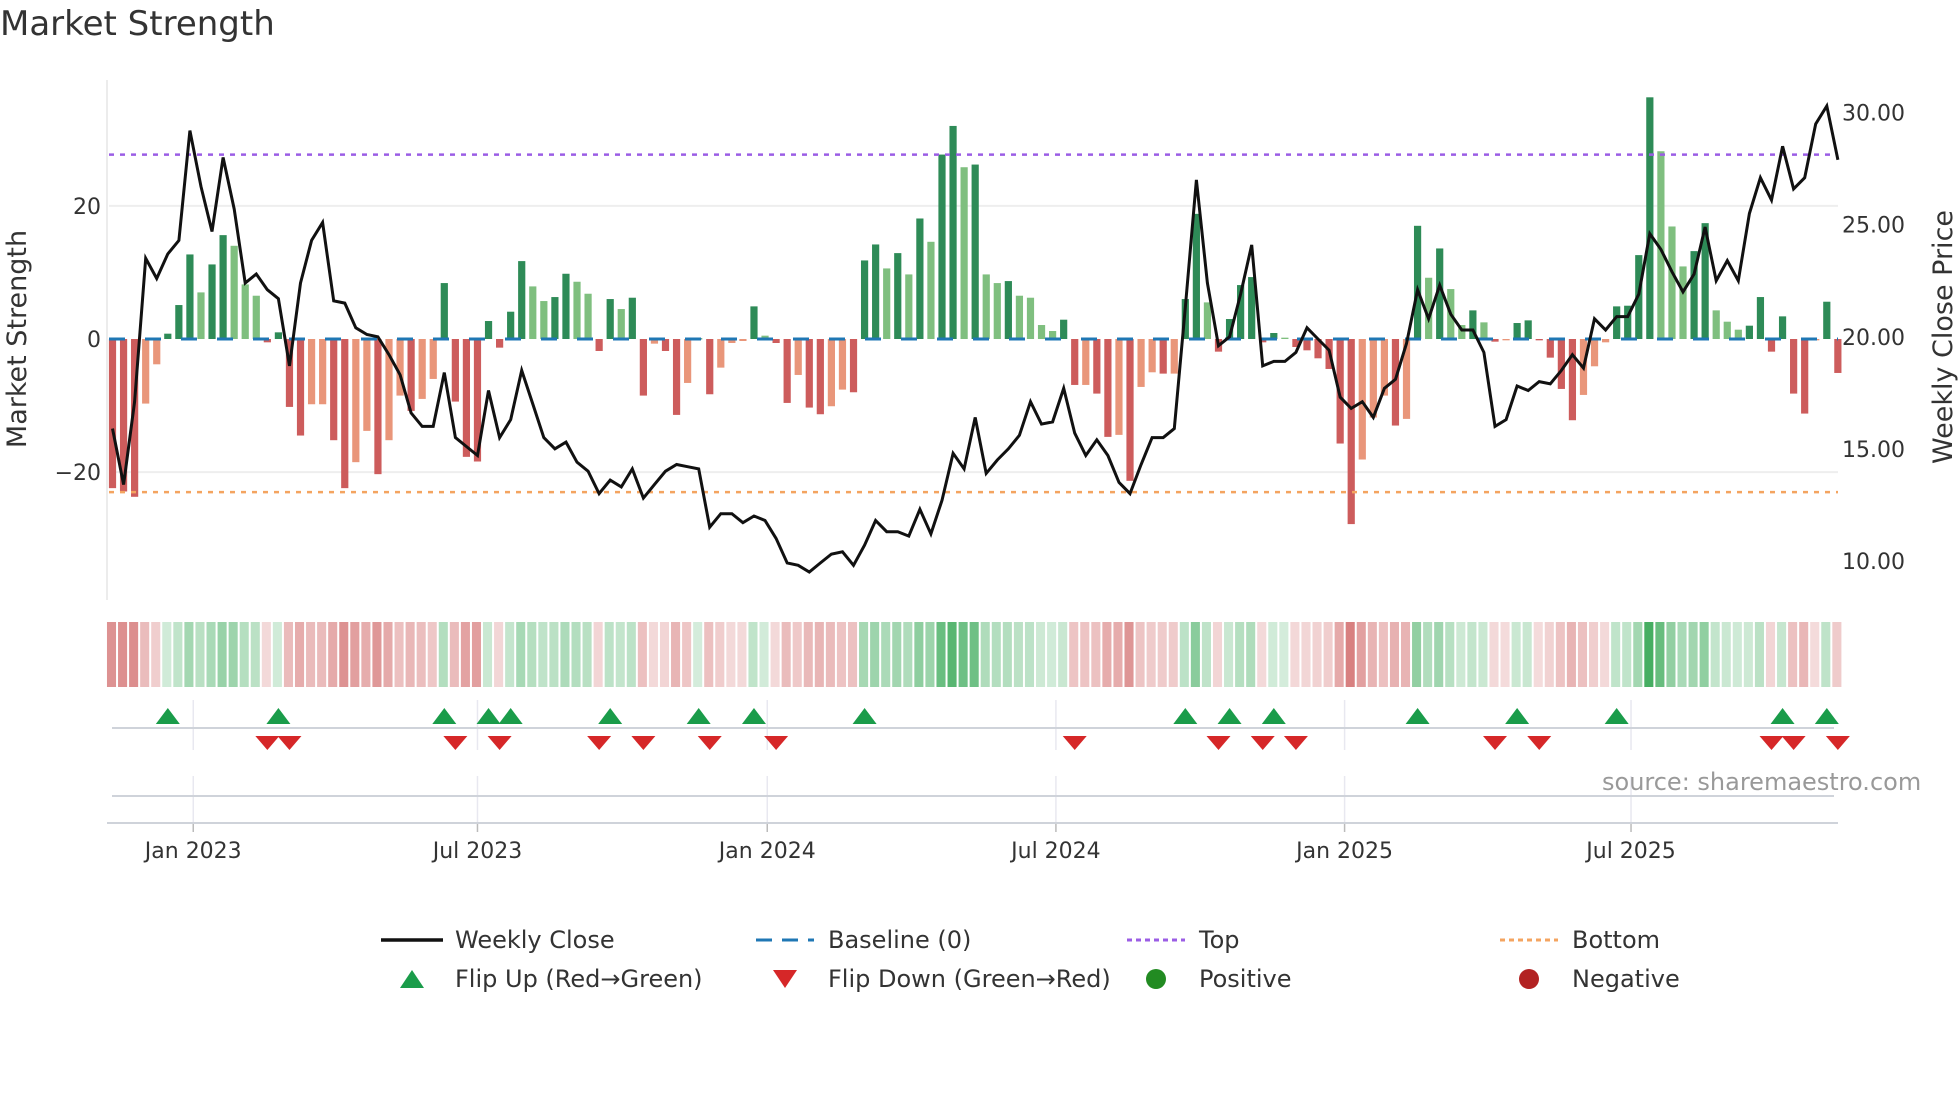 Image resolution: width=1960 pixels, height=1102 pixels. What do you see at coordinates (1762, 782) in the screenshot?
I see `source-note: source: sharemaestro.com` at bounding box center [1762, 782].